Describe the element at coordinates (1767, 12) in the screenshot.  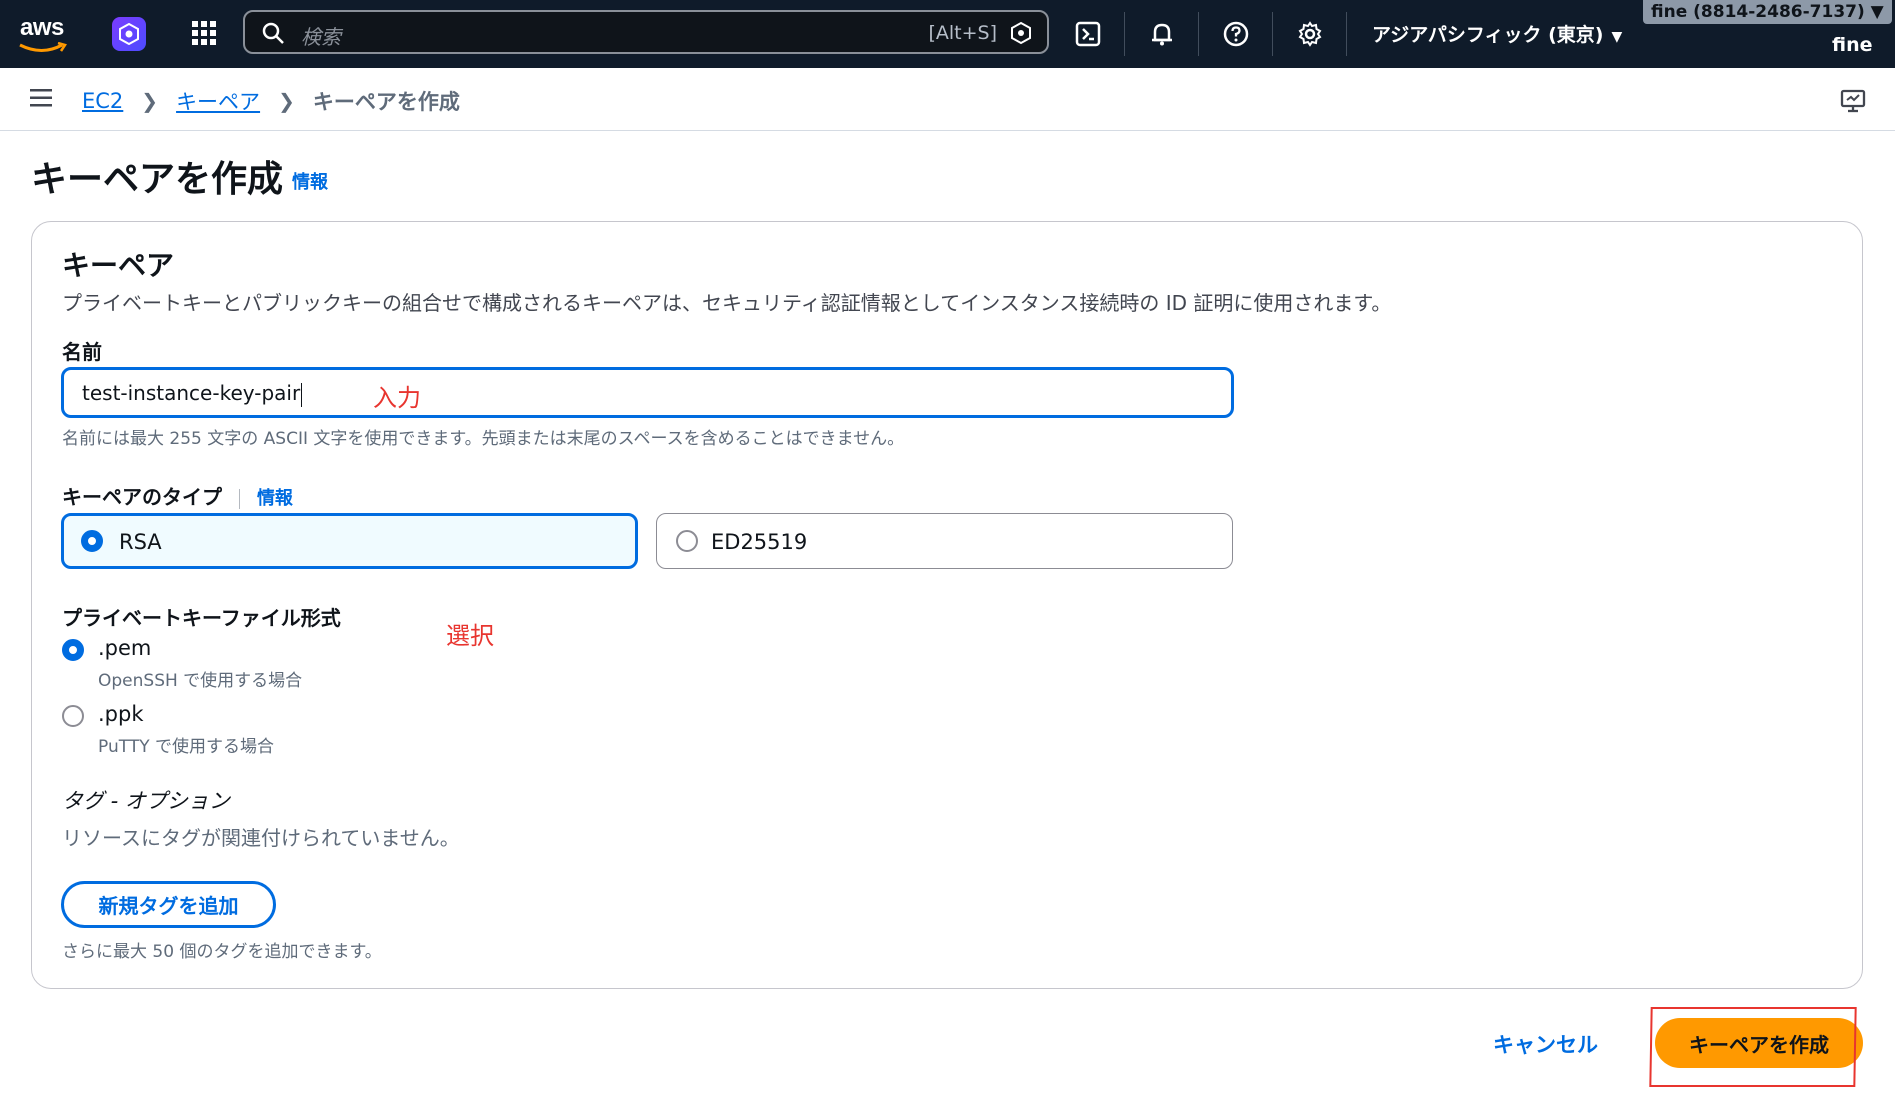
I see `account-badge: fine (8814-2486-7137) ▼` at that location.